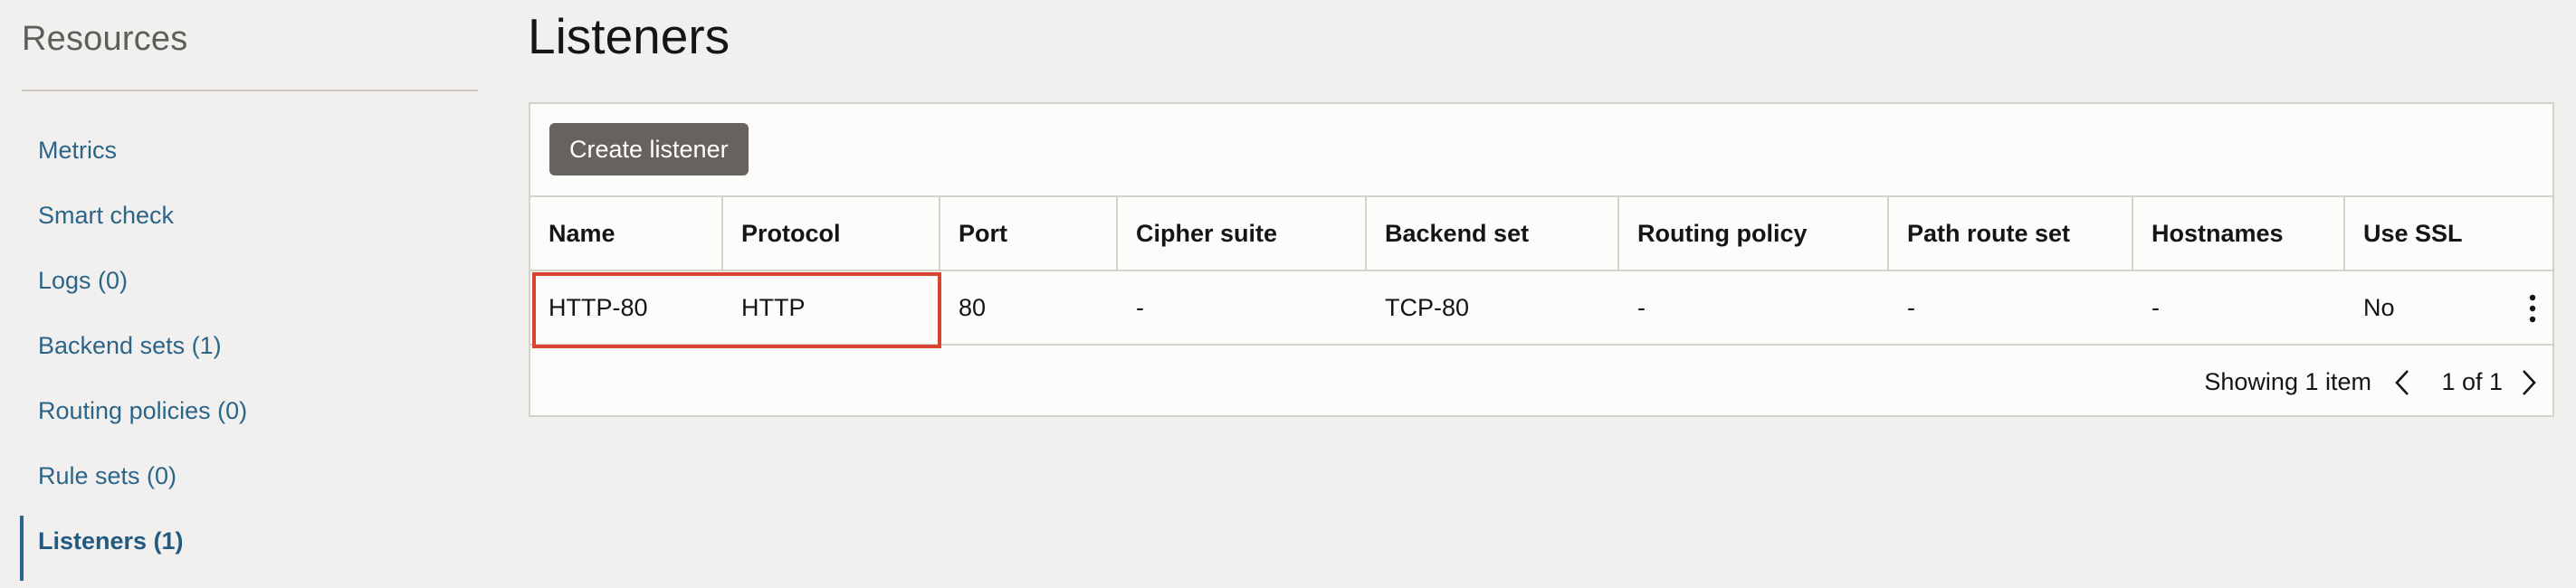  I want to click on cell-port: 80, so click(973, 307).